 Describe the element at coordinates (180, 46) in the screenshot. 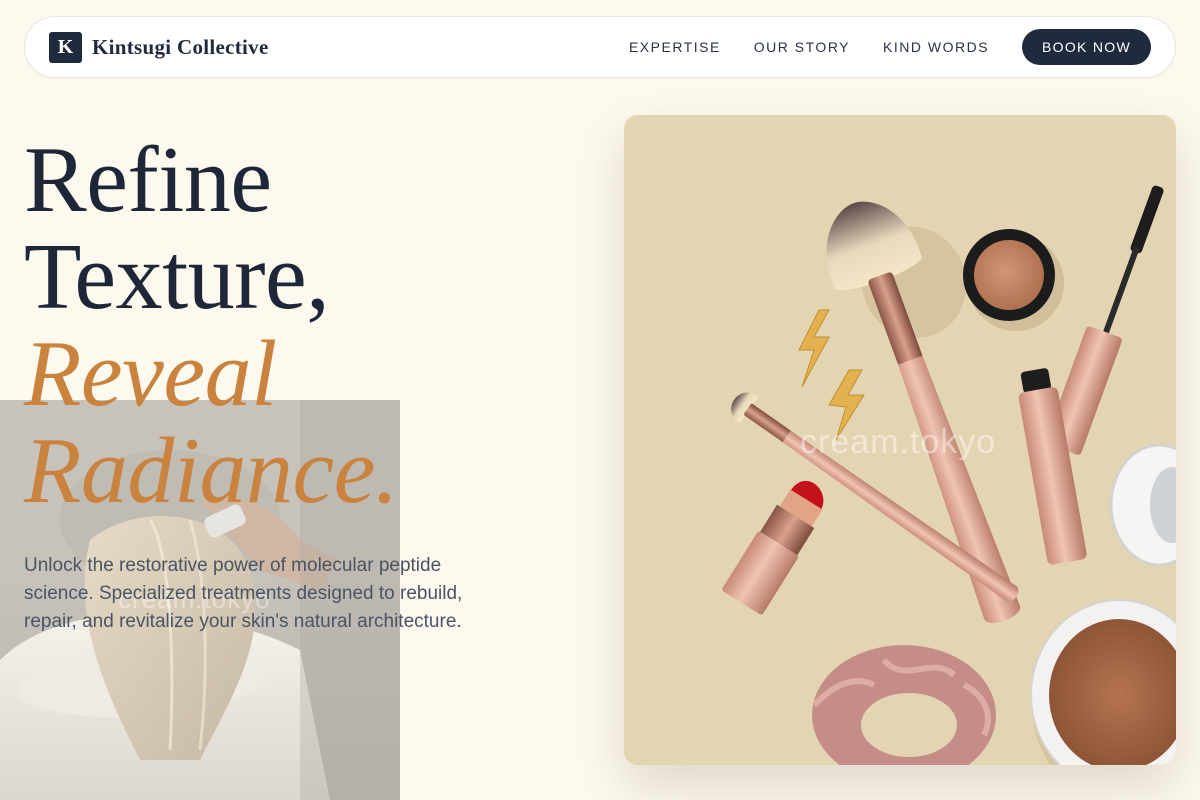

I see `brand-name: Kintsugi Collective` at that location.